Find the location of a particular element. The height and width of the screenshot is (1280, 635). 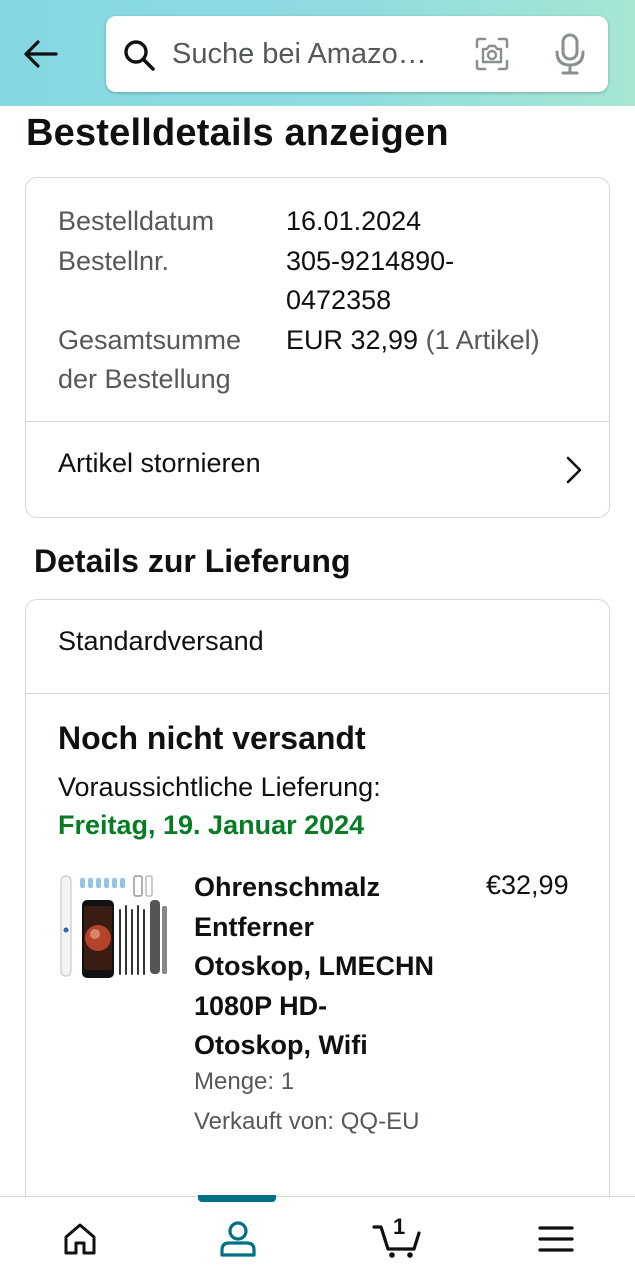

cancel-items-label: Artikel stornieren is located at coordinates (159, 463).